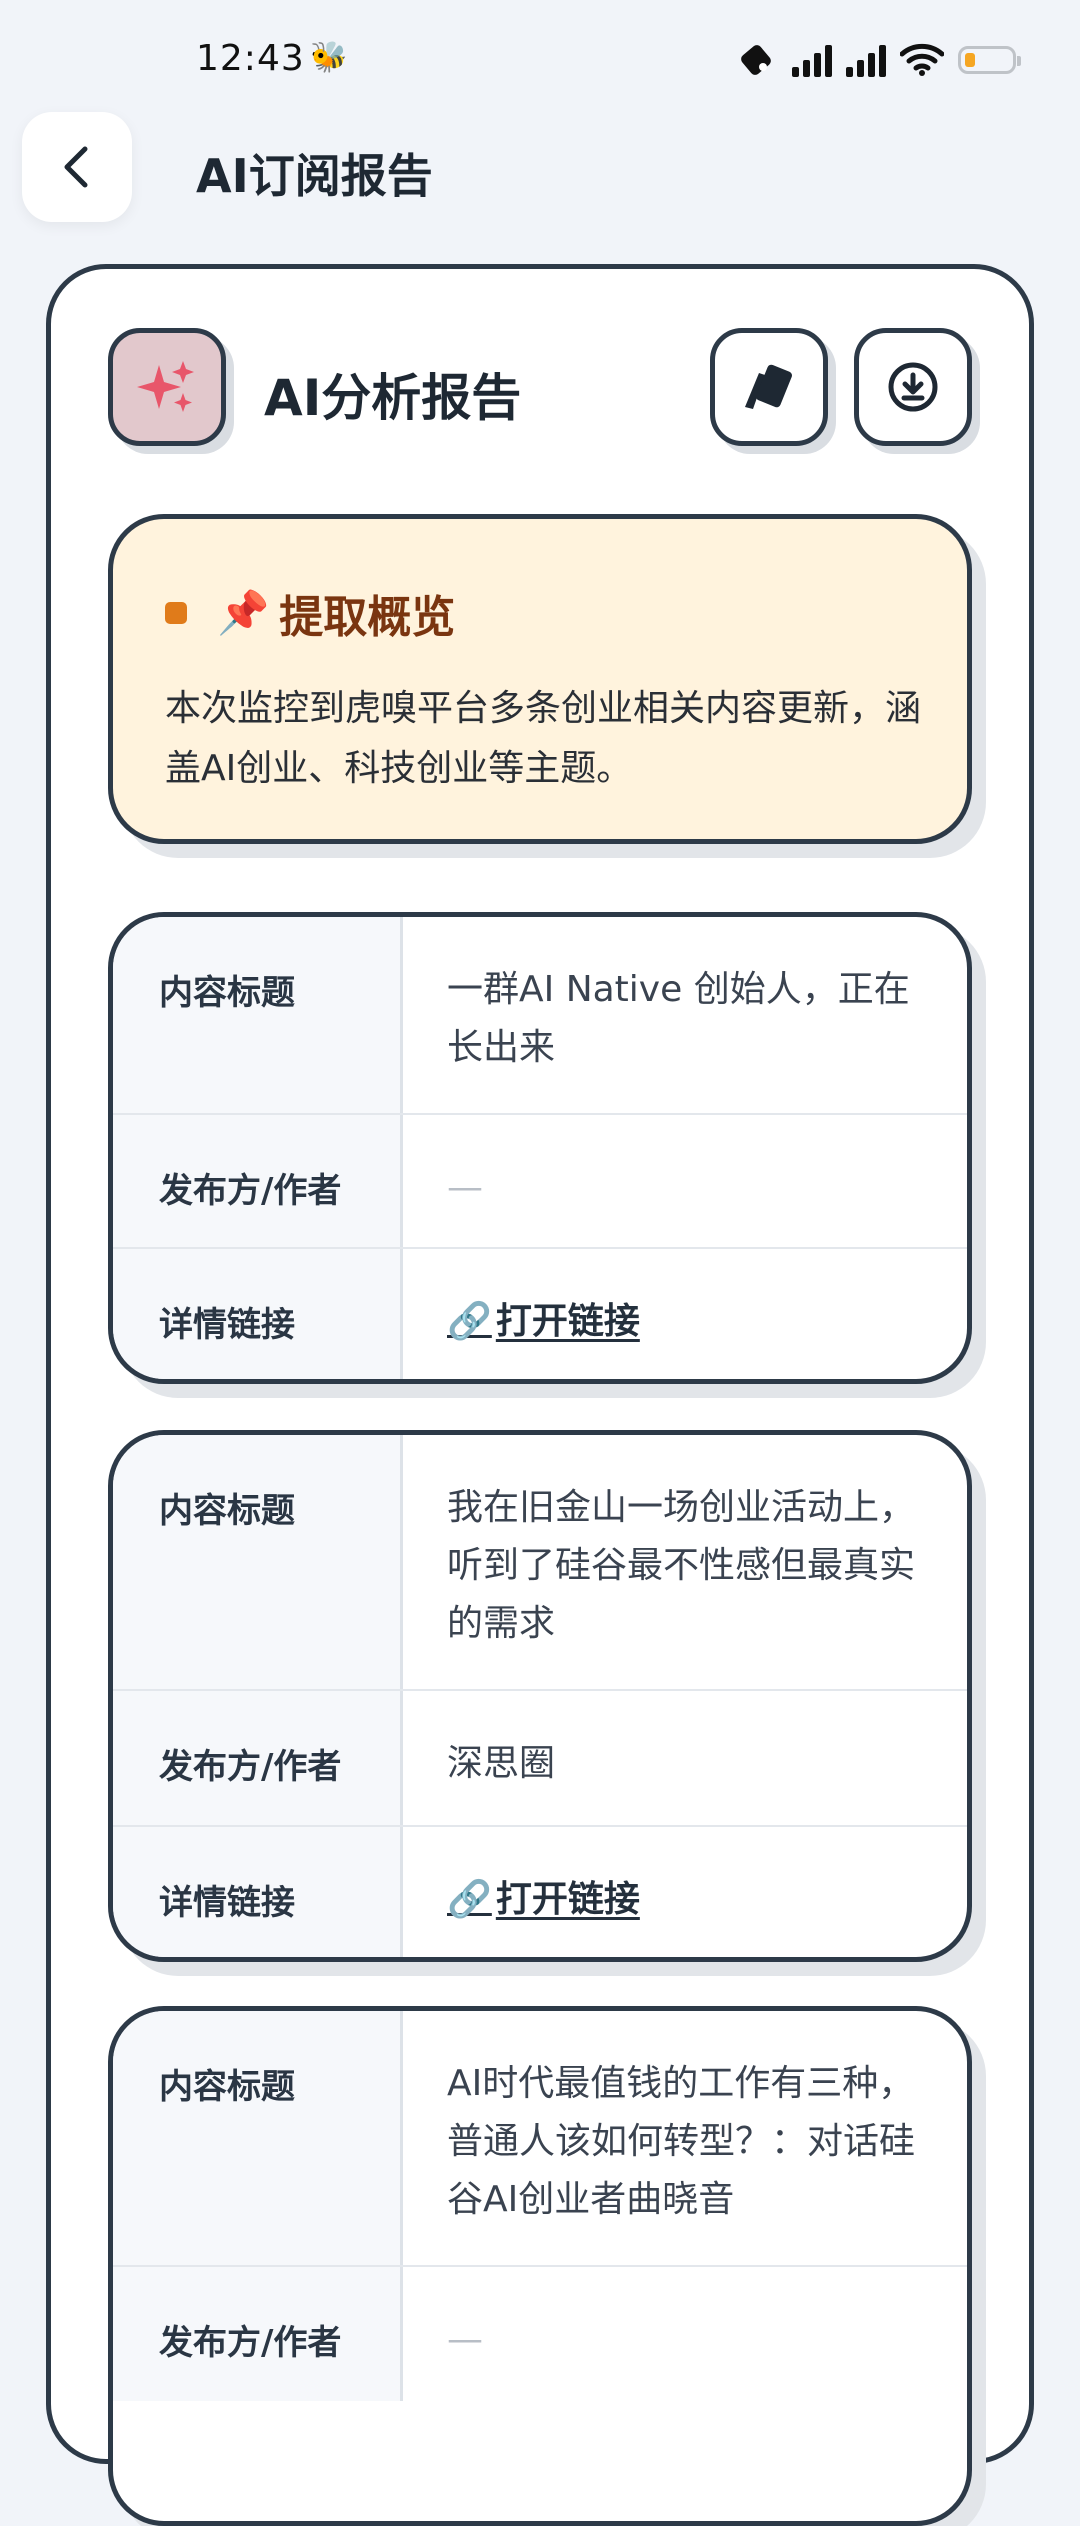 The height and width of the screenshot is (2526, 1080). Describe the element at coordinates (314, 176) in the screenshot. I see `page-title: AI订阅报告` at that location.